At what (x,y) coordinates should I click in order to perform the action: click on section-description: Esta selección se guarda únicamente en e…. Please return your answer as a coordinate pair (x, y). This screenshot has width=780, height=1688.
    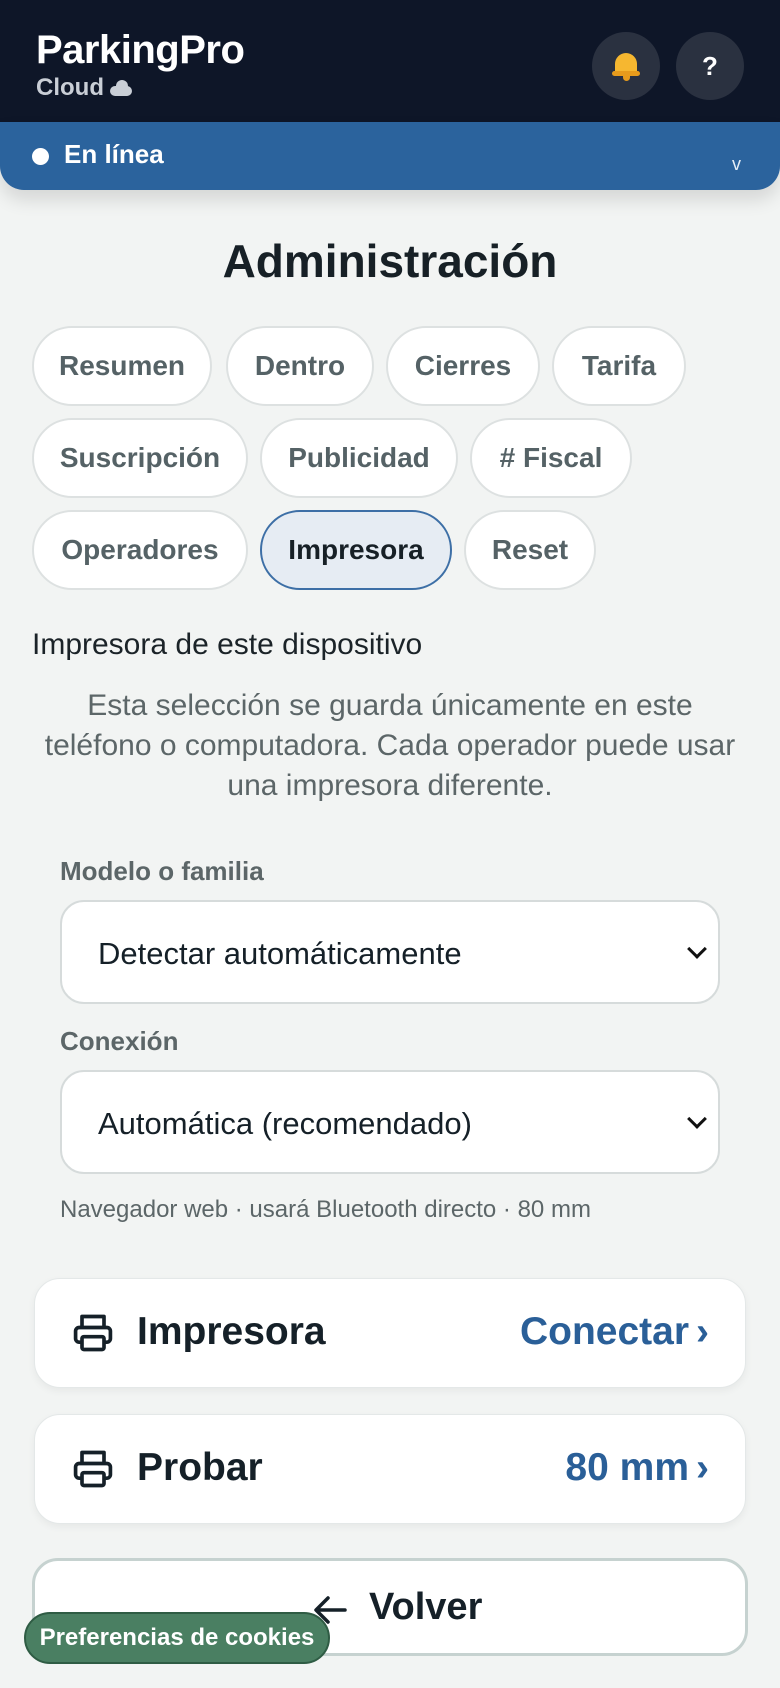
    Looking at the image, I should click on (390, 745).